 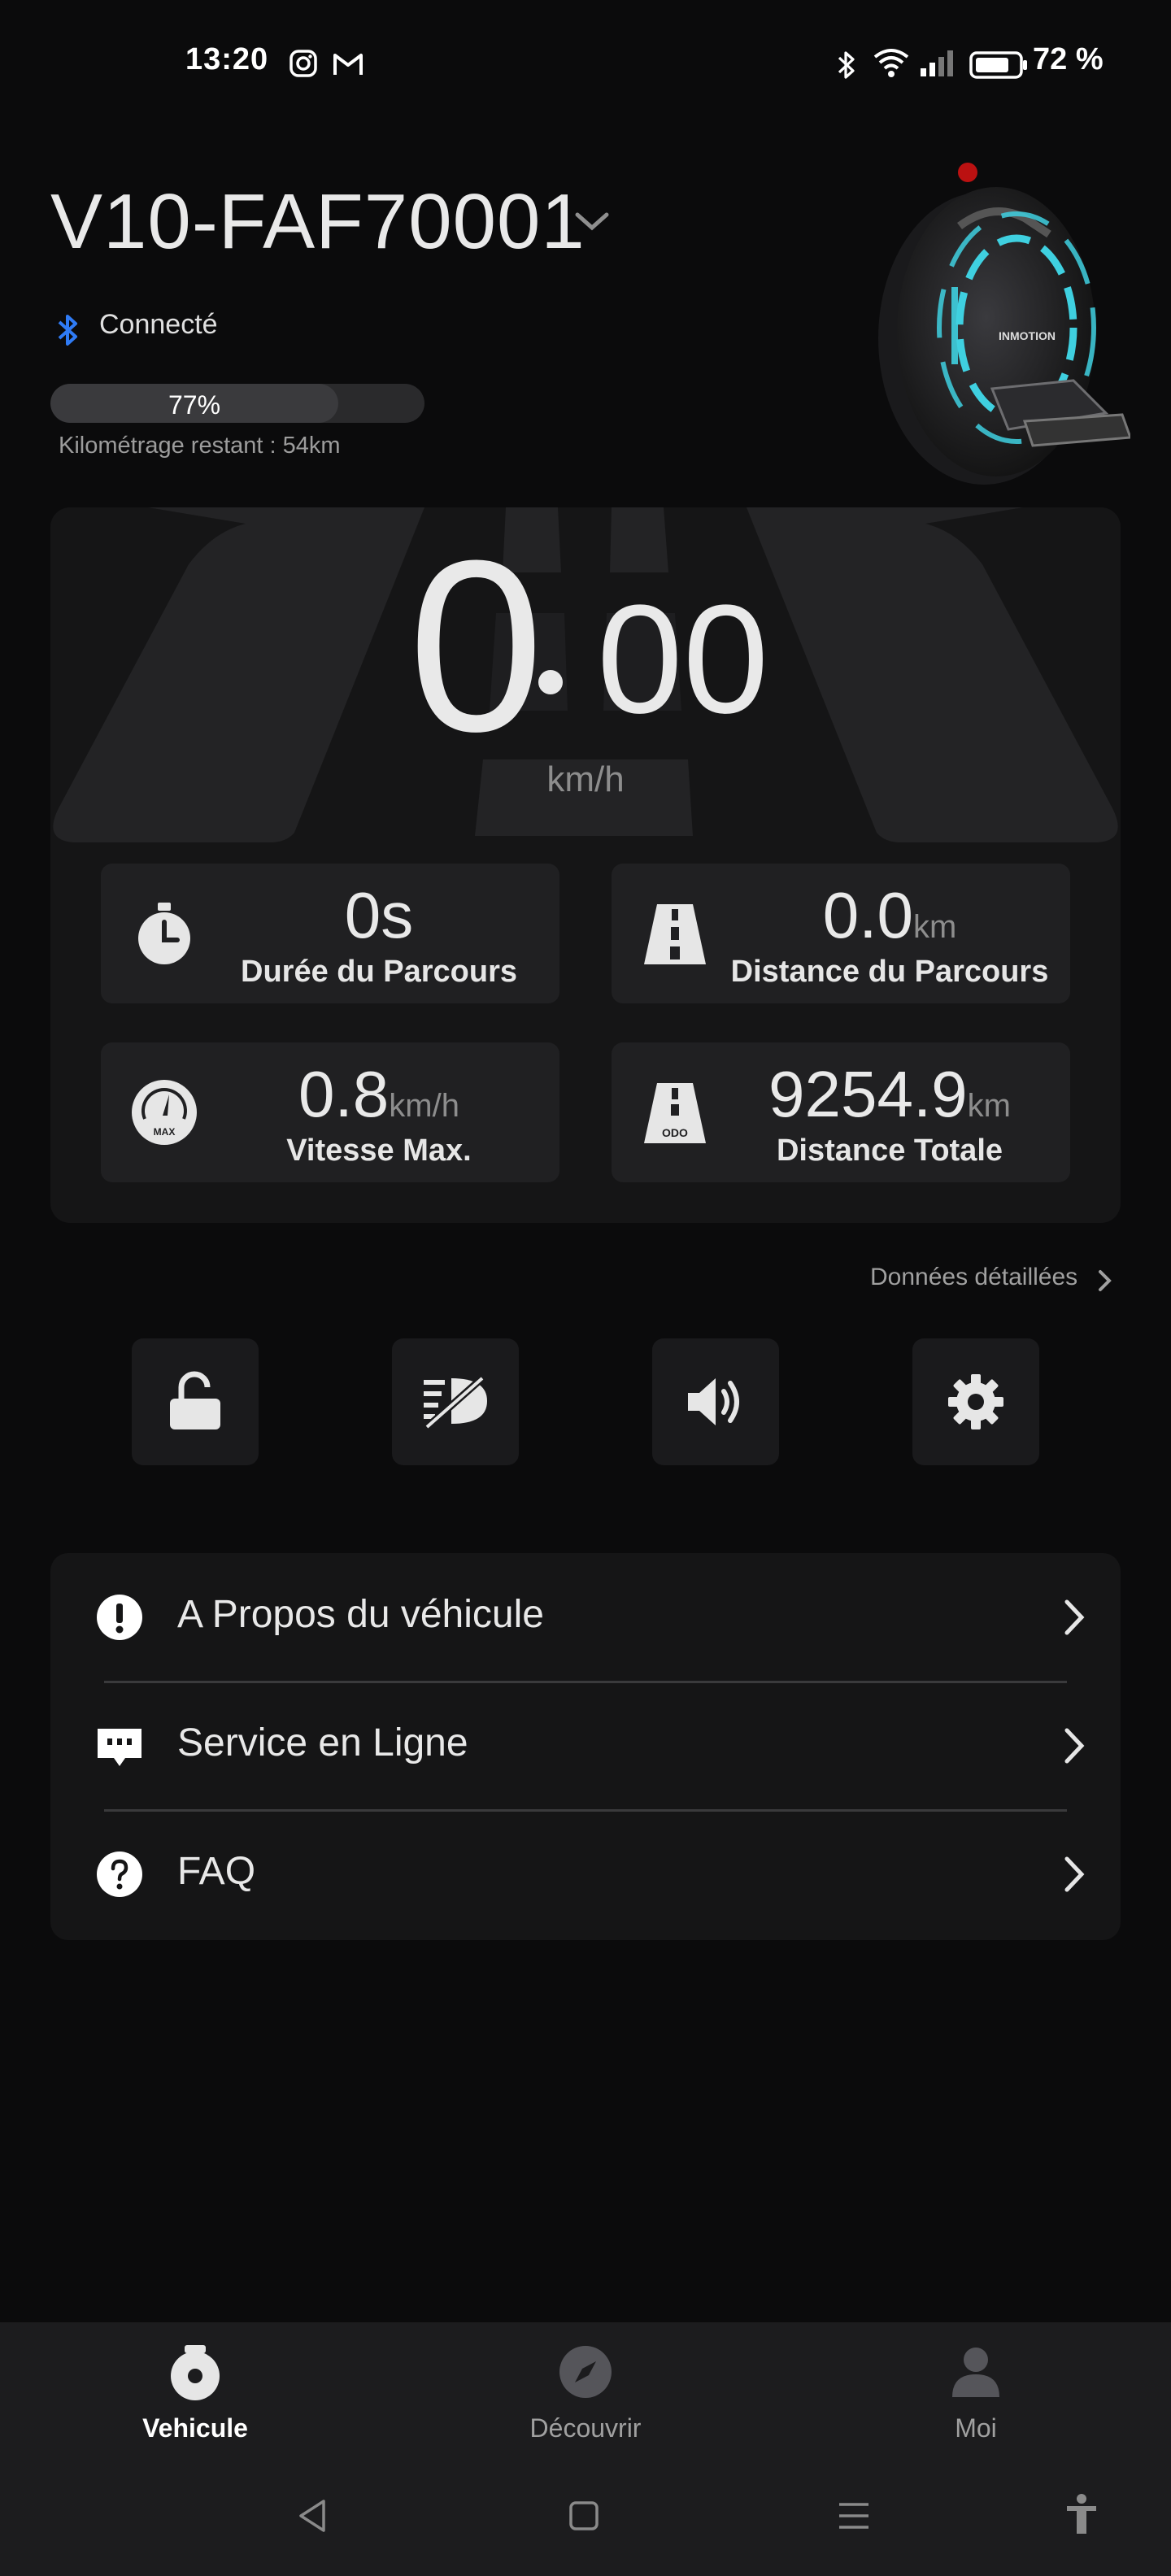 What do you see at coordinates (120, 1618) in the screenshot?
I see `info-alert-icon` at bounding box center [120, 1618].